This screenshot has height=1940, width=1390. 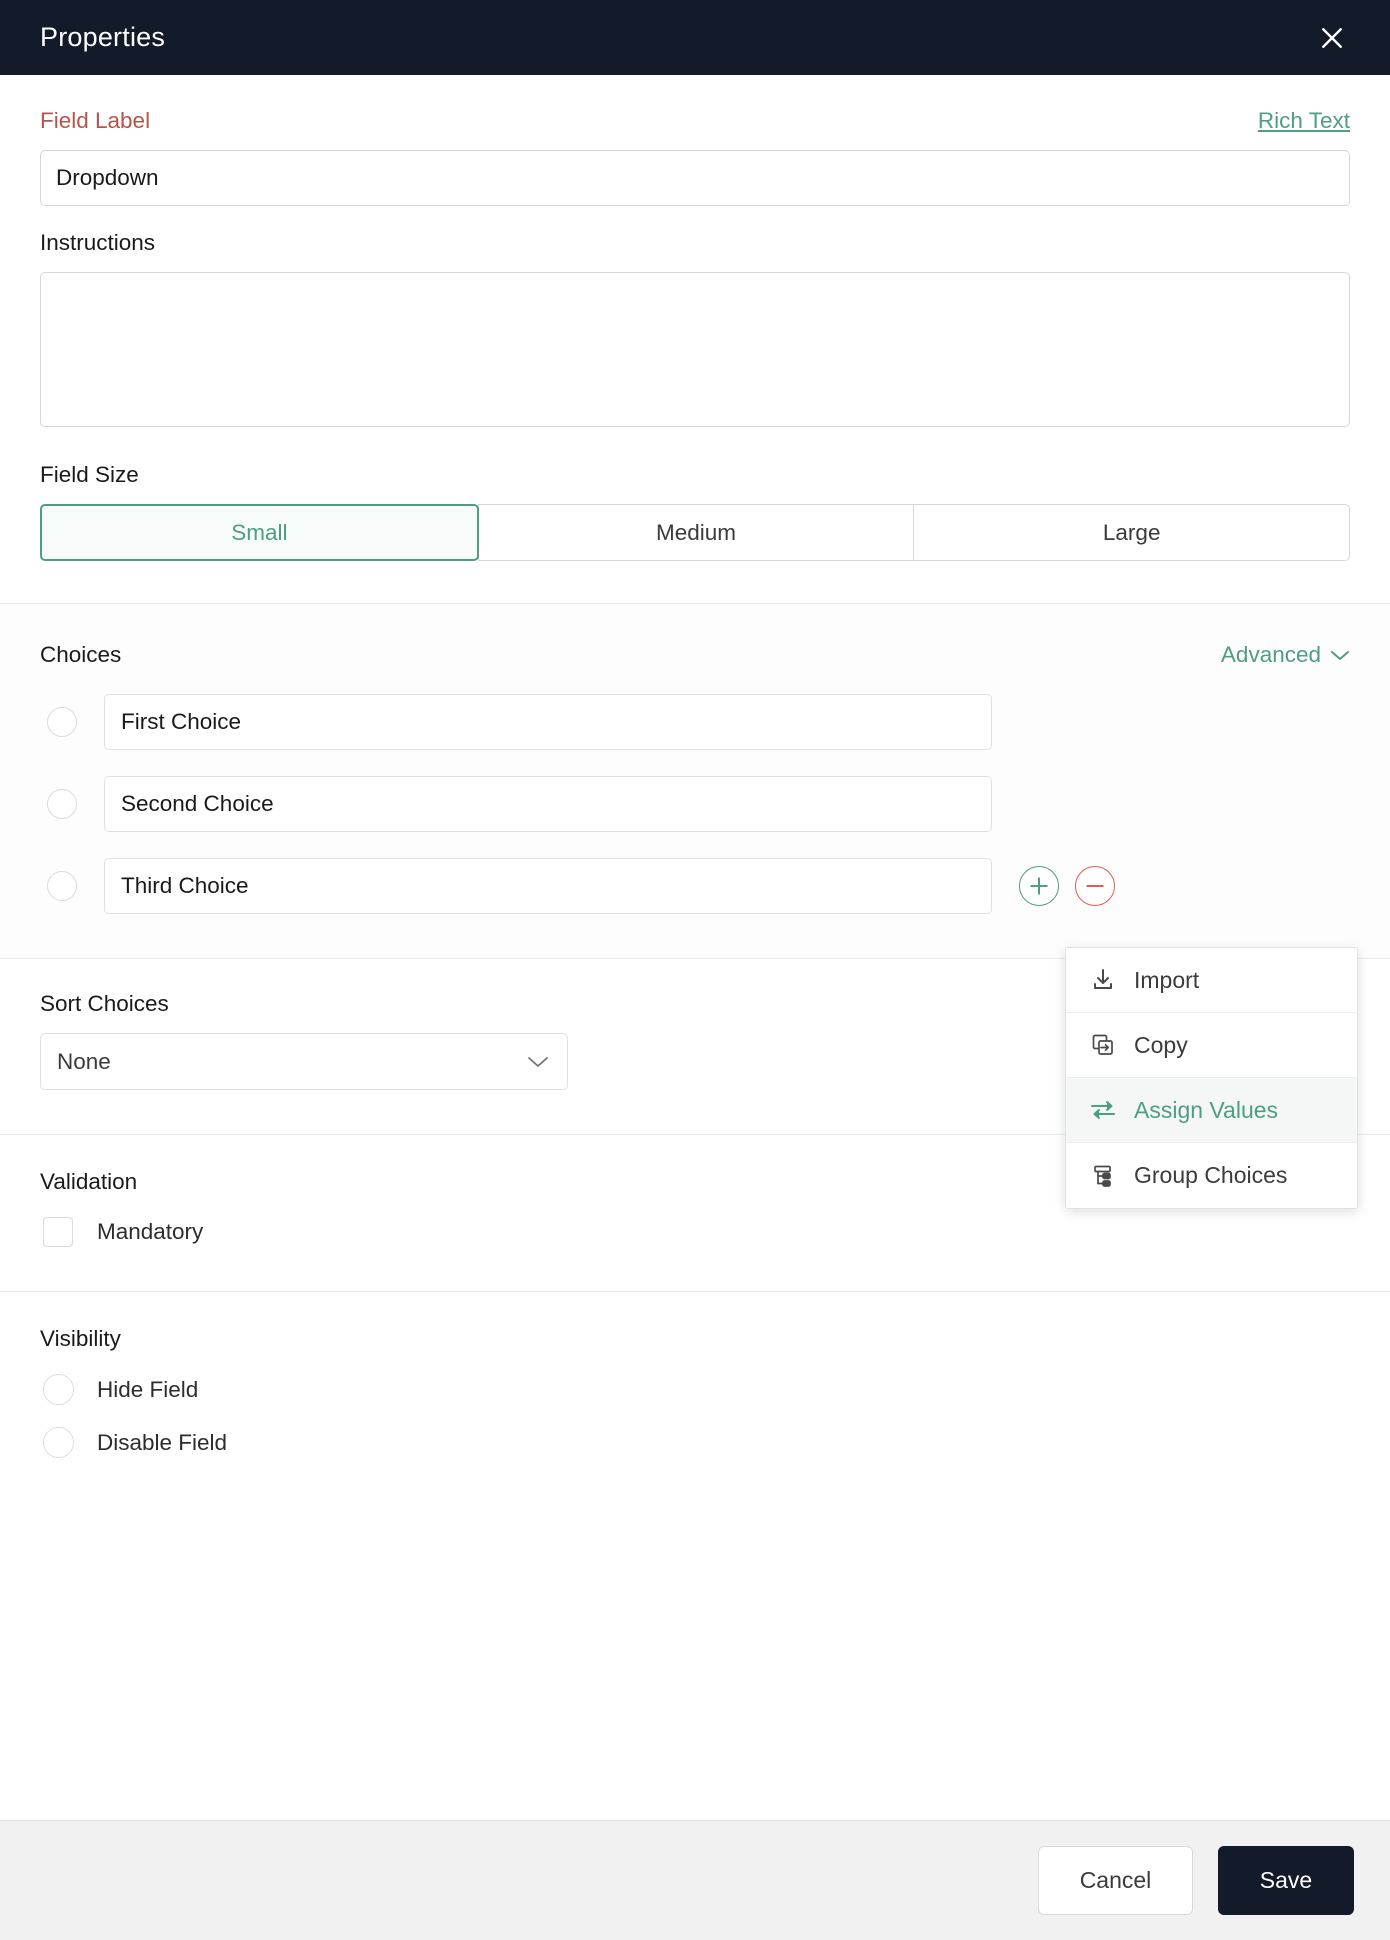 I want to click on copy-icon, so click(x=1103, y=1045).